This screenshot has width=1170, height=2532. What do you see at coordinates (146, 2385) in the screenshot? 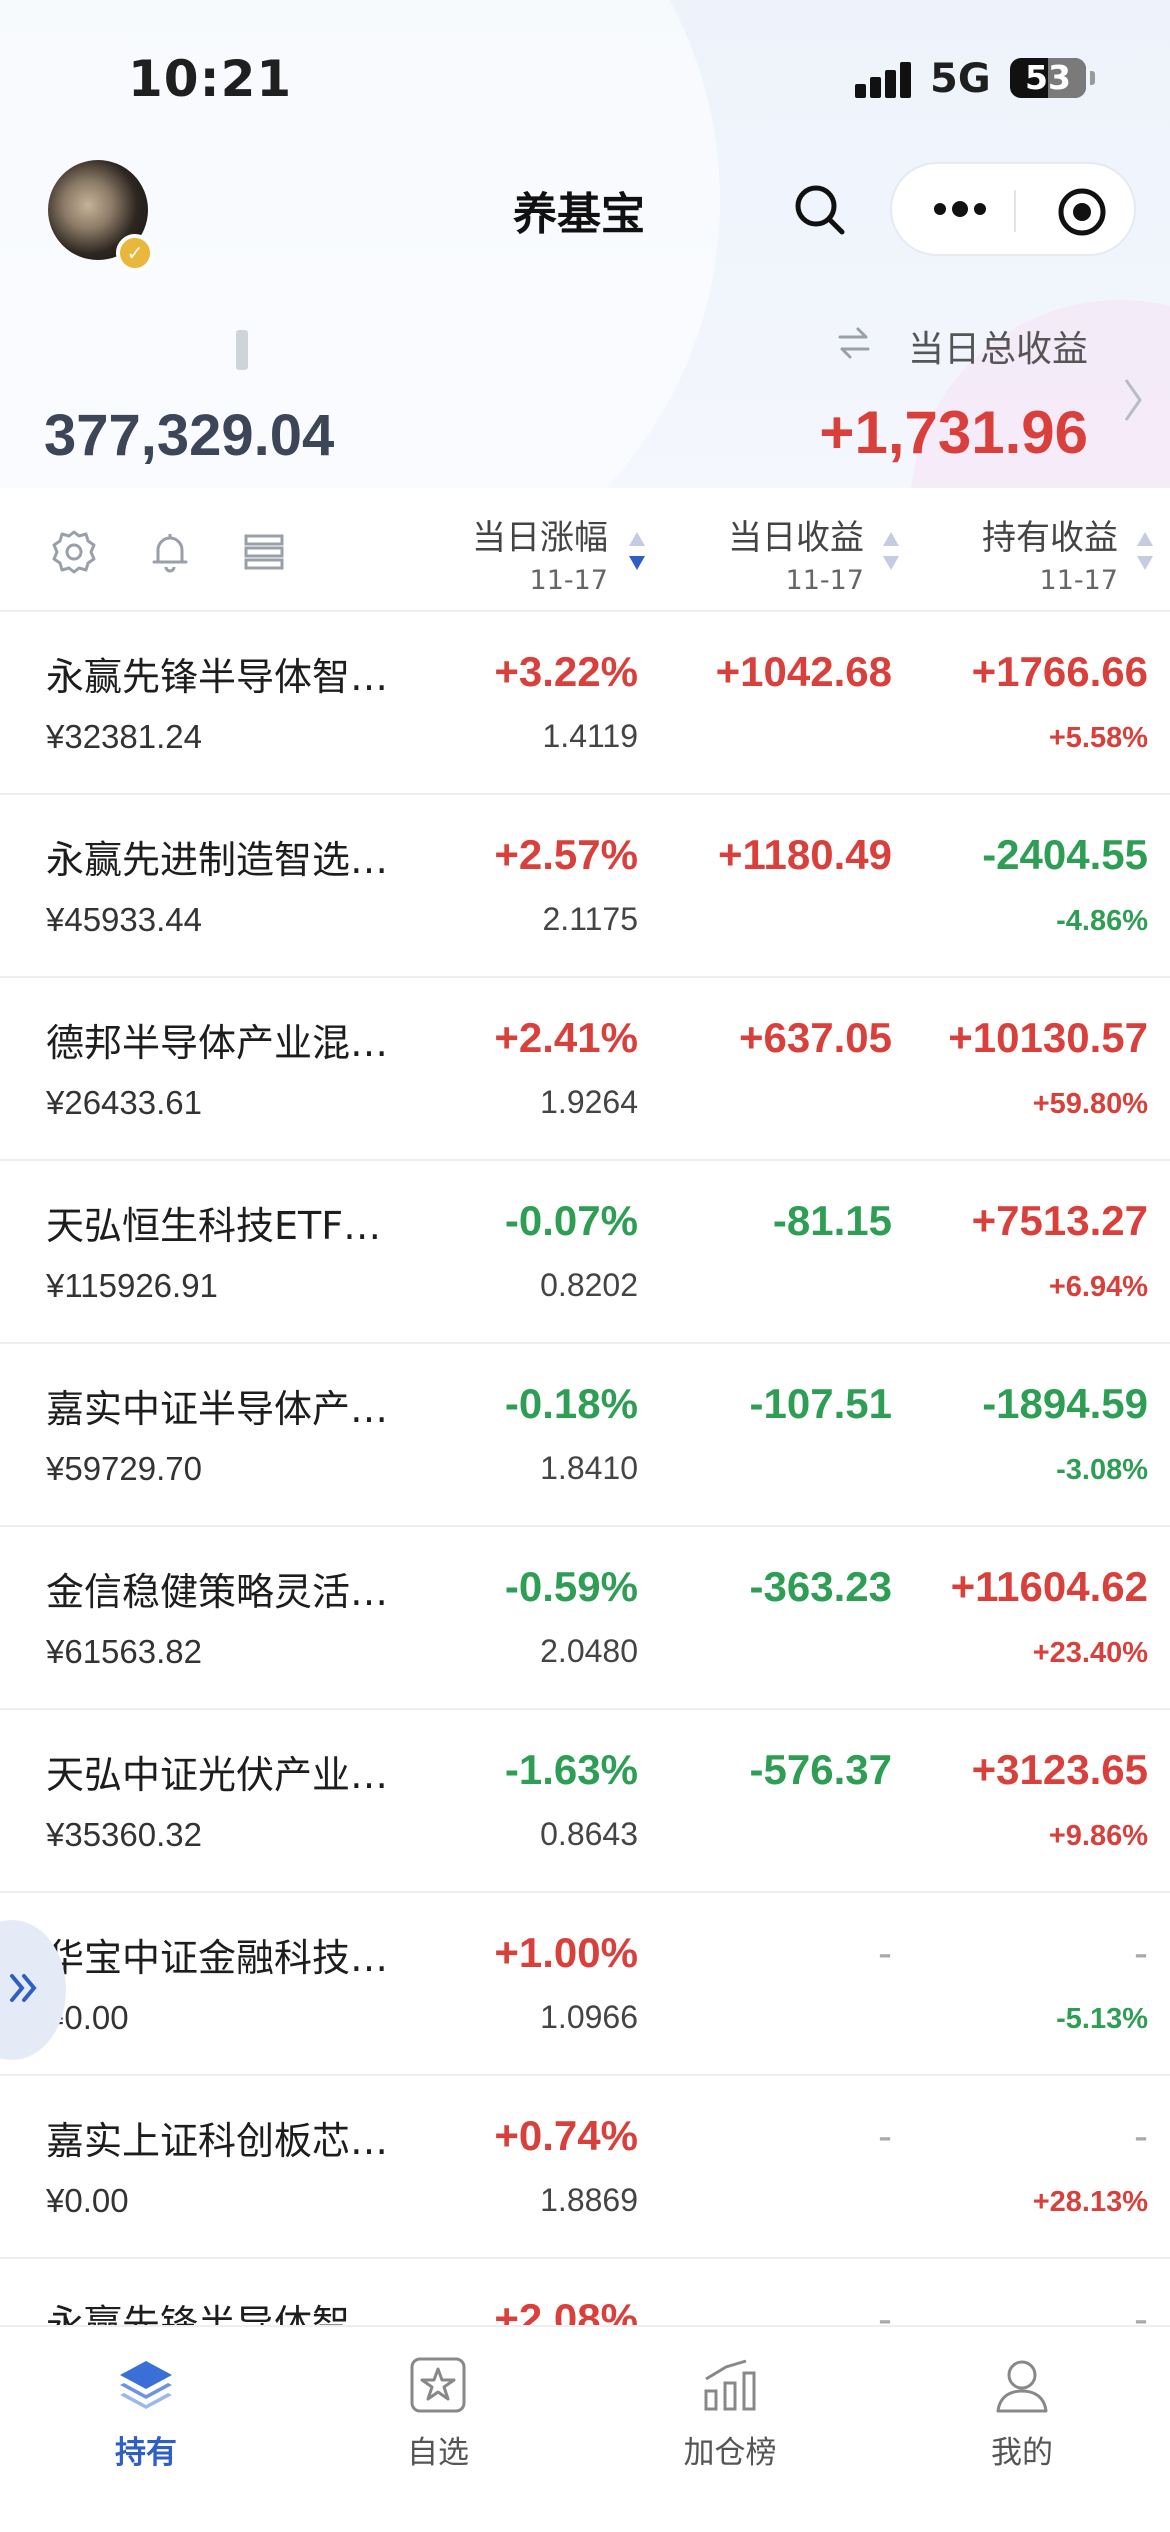
I see `layers-icon` at bounding box center [146, 2385].